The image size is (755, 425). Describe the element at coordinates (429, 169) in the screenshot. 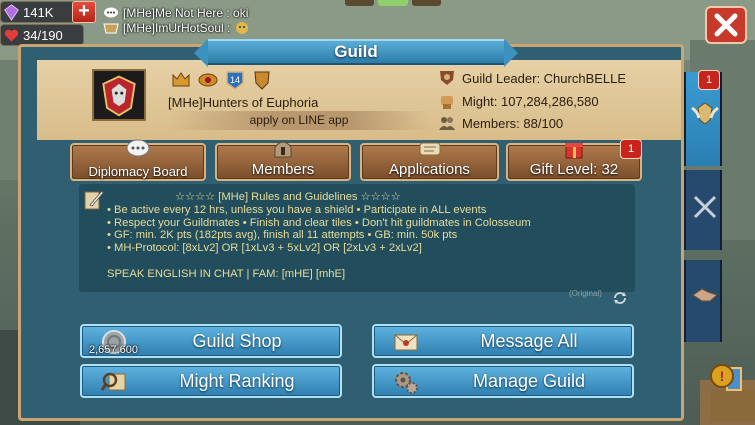

I see `applications-label: Applications` at that location.